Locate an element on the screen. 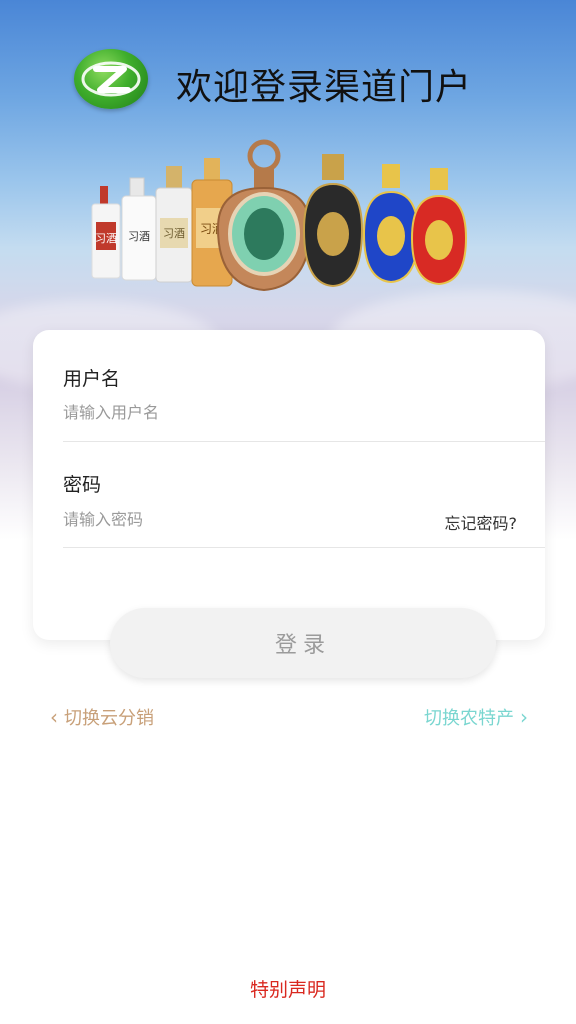 This screenshot has height=1024, width=576. bottle-1: 习酒 is located at coordinates (106, 232).